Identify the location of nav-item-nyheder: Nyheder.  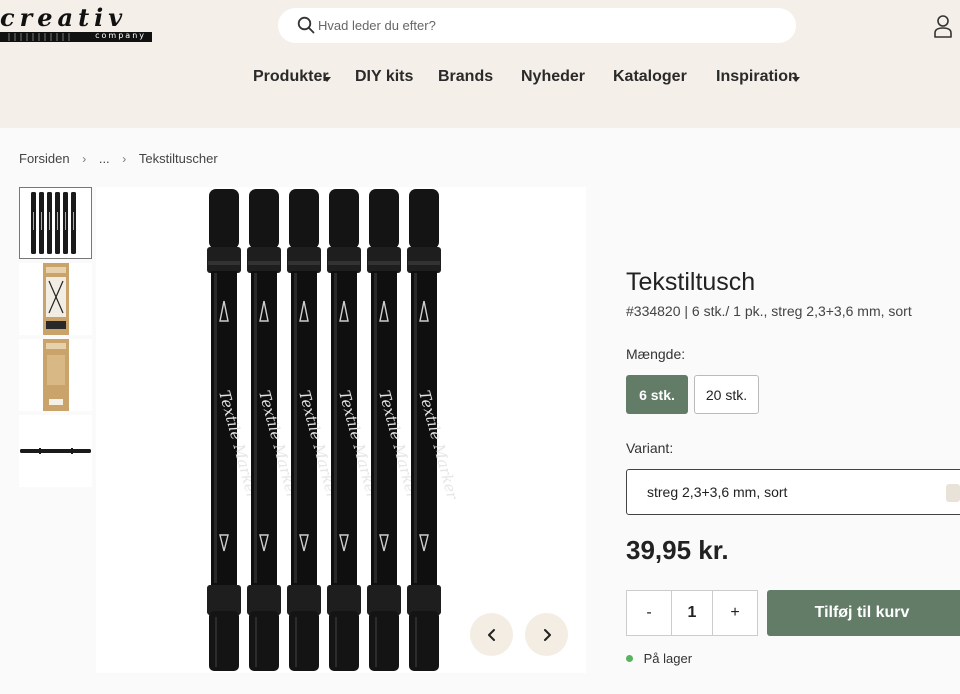
(553, 77).